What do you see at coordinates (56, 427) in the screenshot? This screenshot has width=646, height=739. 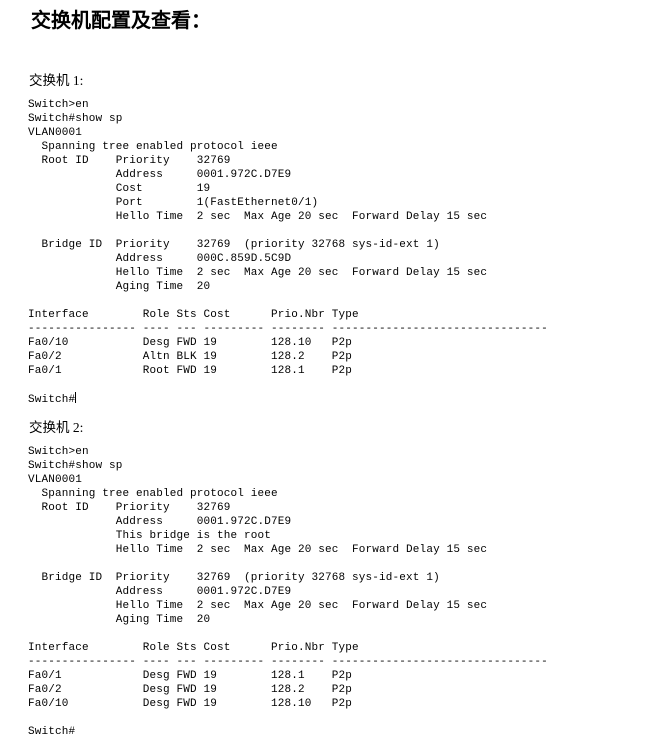 I see `section-label-switch-2: 交换机 2:` at bounding box center [56, 427].